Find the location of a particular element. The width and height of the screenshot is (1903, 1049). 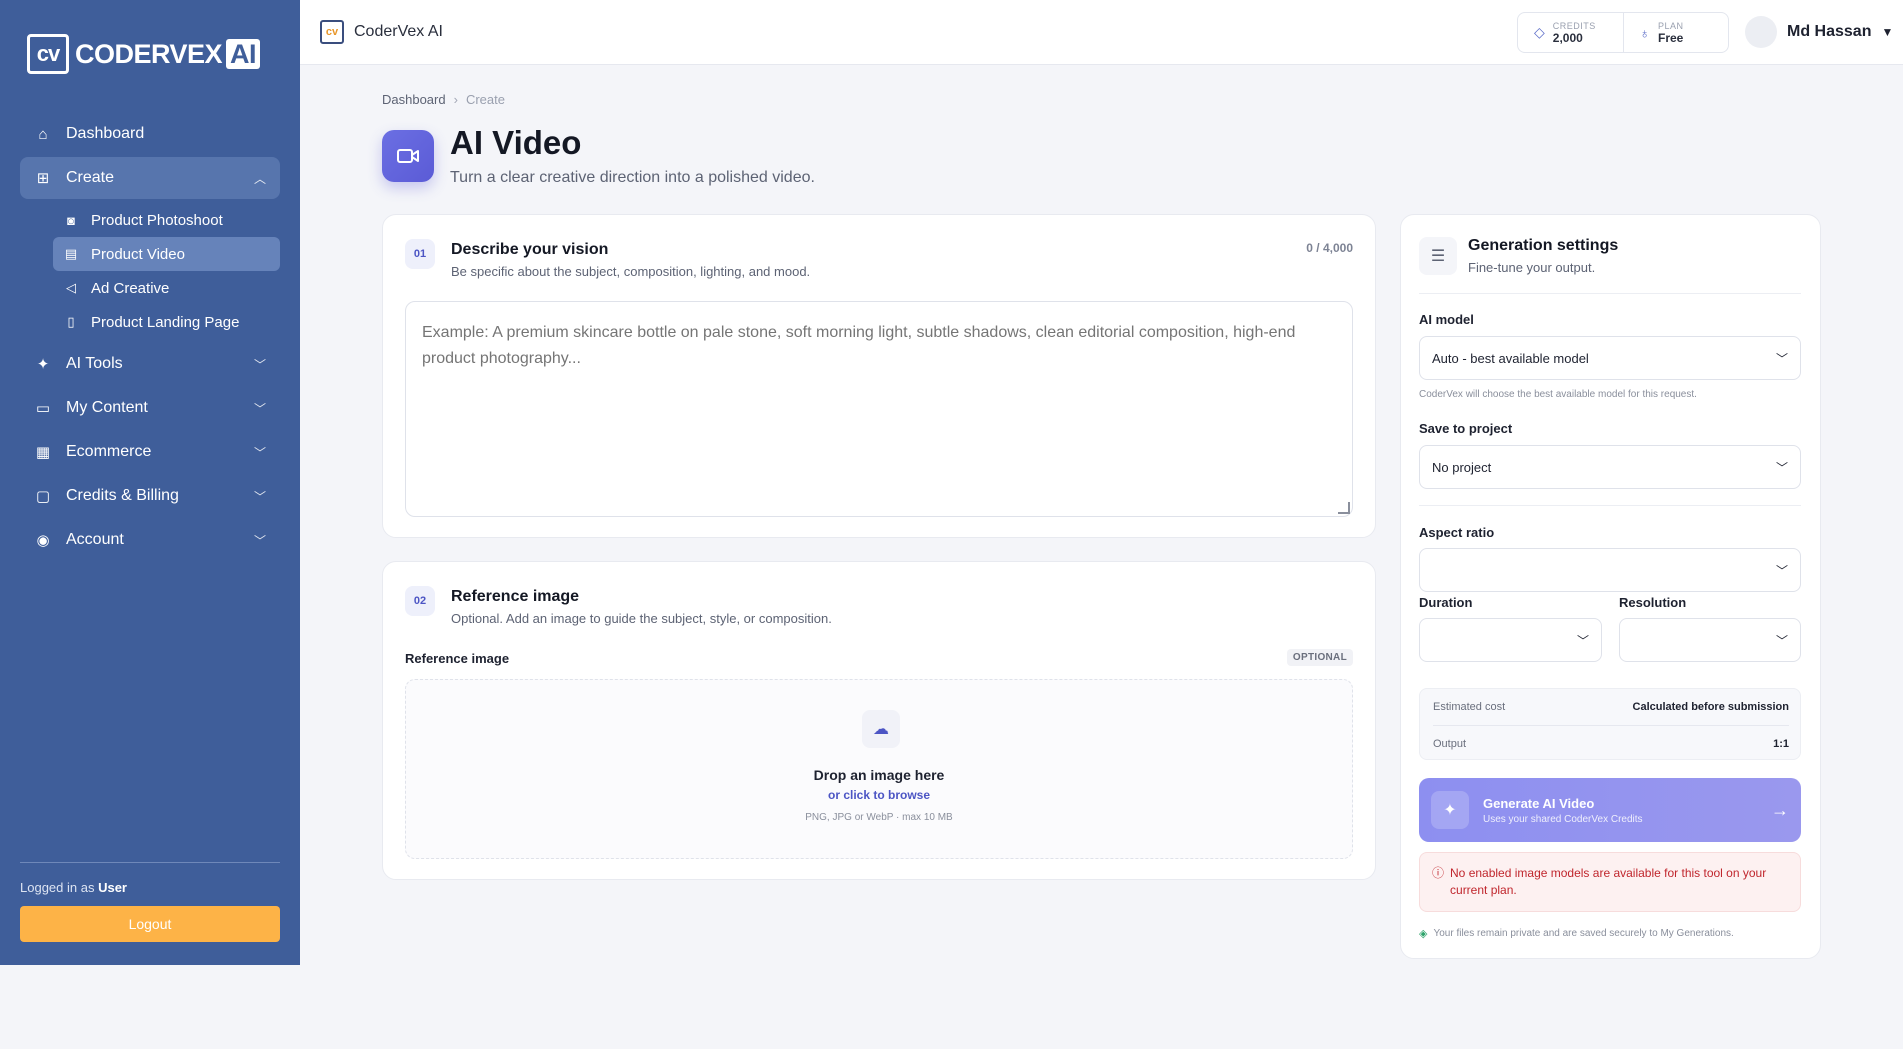

duration-select: ﹀ is located at coordinates (1510, 640).